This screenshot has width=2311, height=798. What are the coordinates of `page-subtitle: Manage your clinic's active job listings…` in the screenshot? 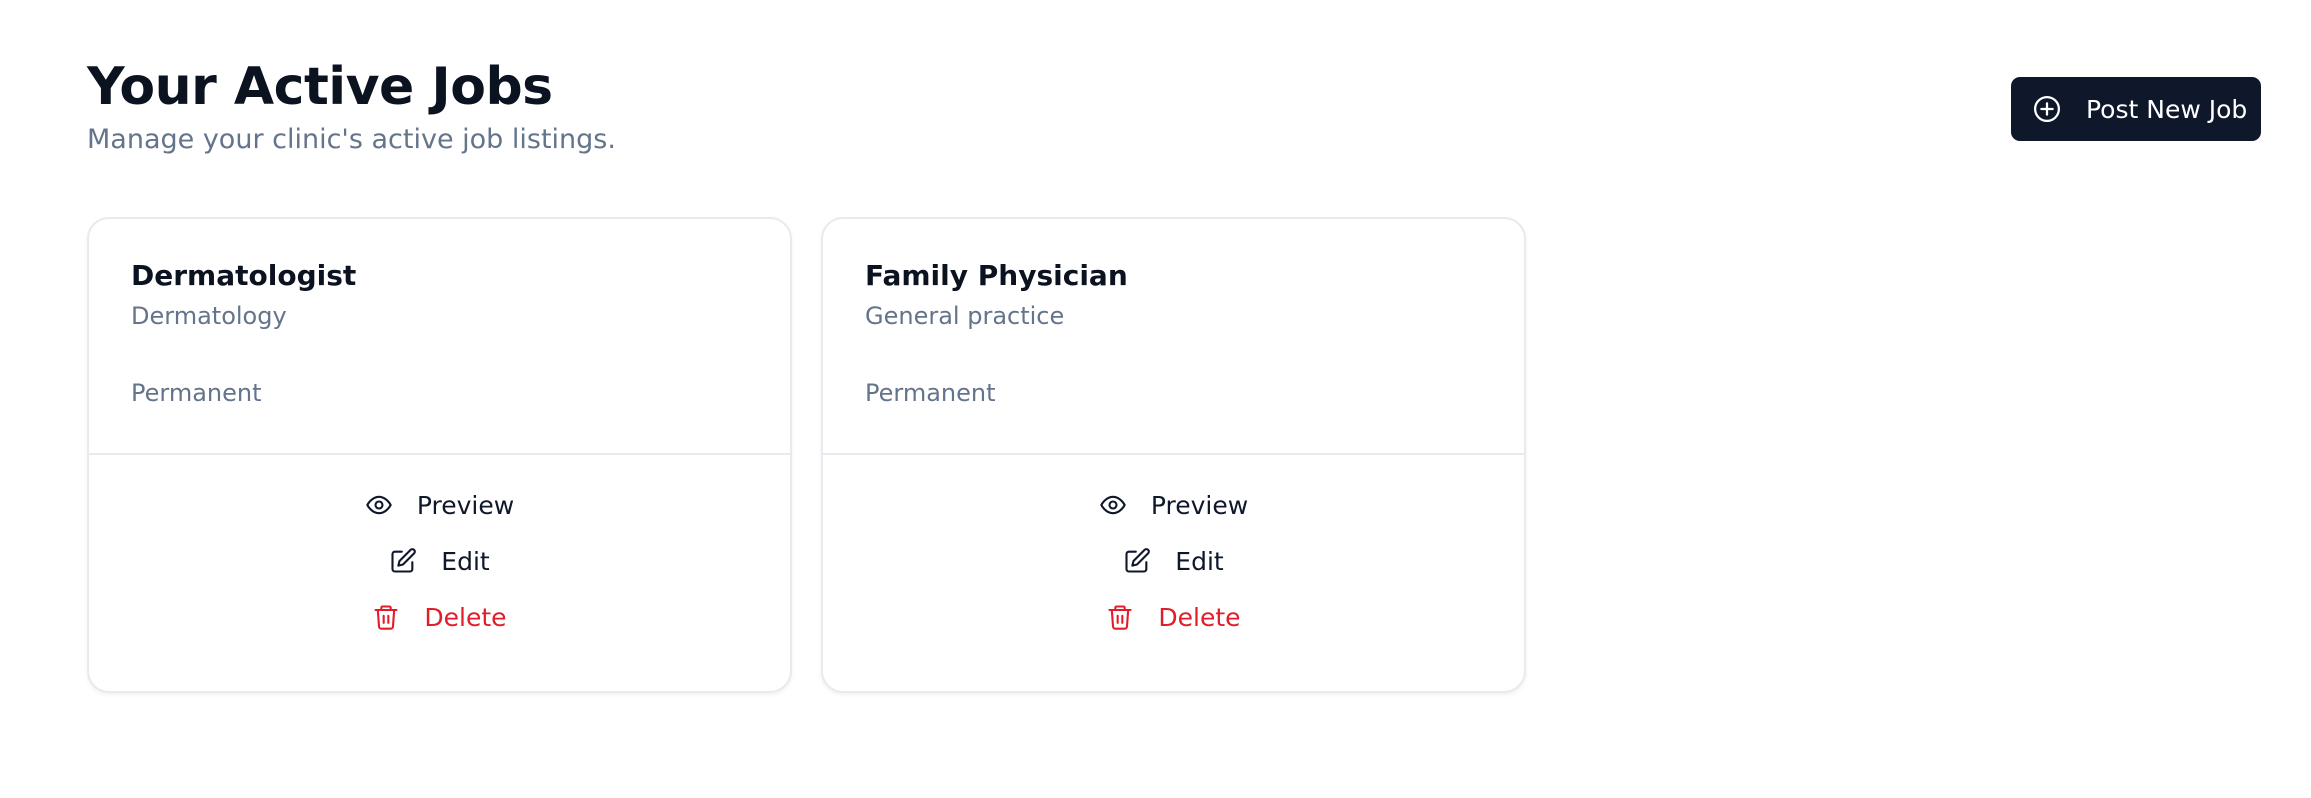 It's located at (351, 139).